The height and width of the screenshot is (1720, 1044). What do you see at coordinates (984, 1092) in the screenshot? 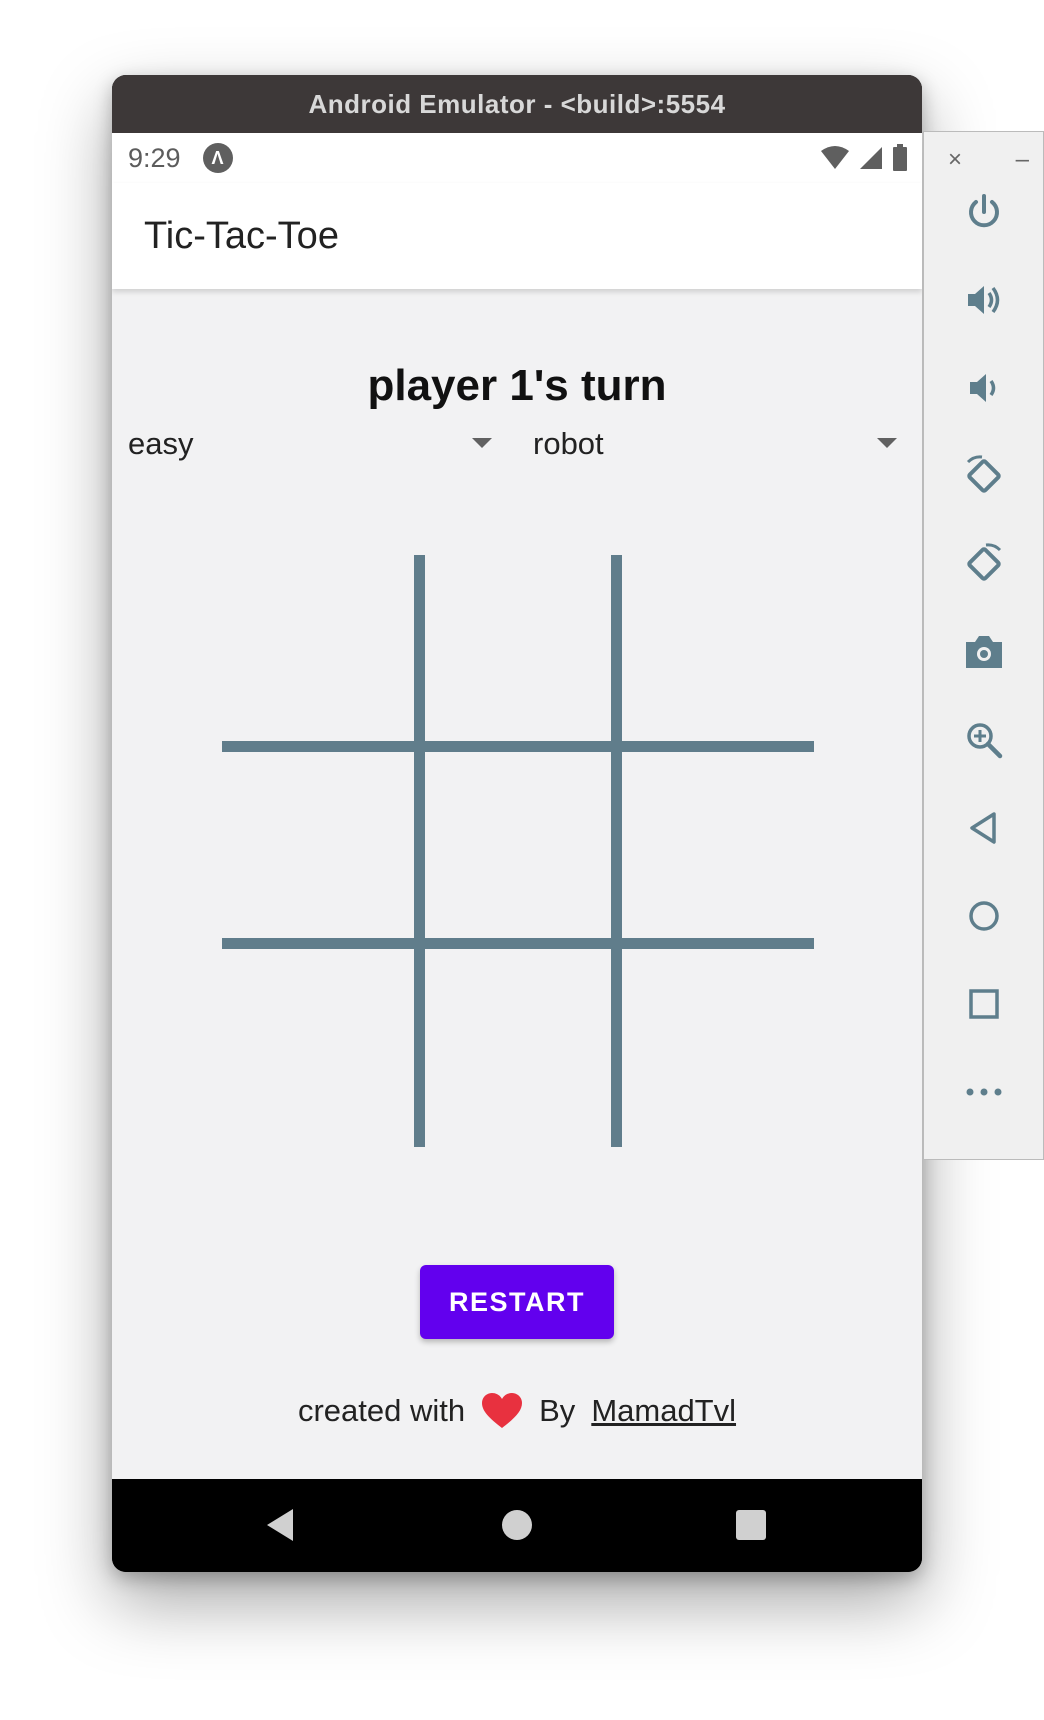
I see `more-icon` at bounding box center [984, 1092].